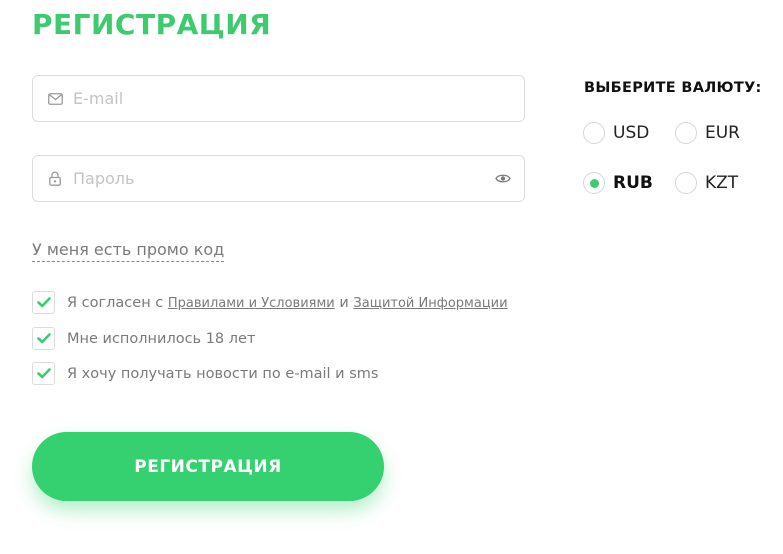 Image resolution: width=783 pixels, height=554 pixels. Describe the element at coordinates (633, 183) in the screenshot. I see `currency-label-rub: RUB` at that location.